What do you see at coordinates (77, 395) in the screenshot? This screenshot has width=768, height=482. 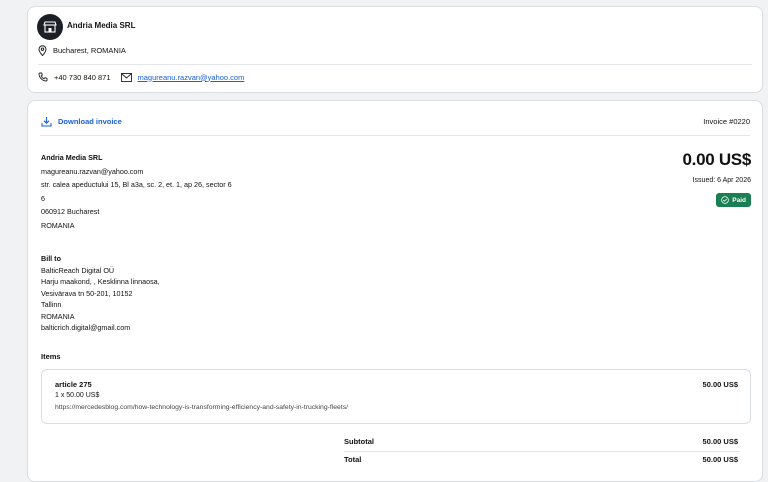 I see `item-quantity: 1 x 50.00 US$` at bounding box center [77, 395].